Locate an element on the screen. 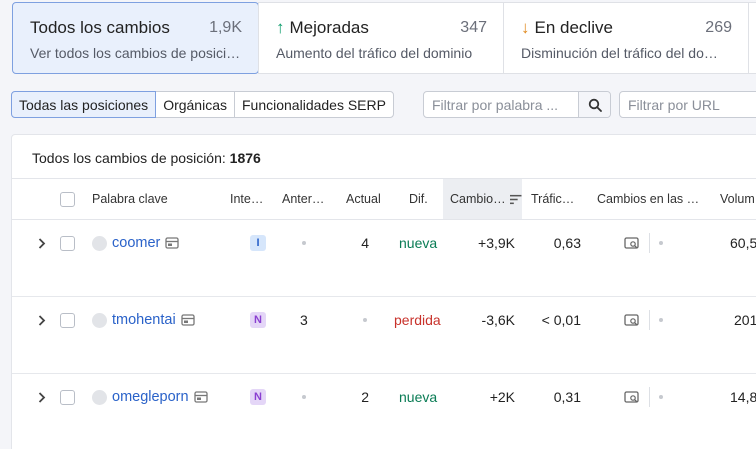  card-title: ↑ Mejoradas is located at coordinates (322, 27).